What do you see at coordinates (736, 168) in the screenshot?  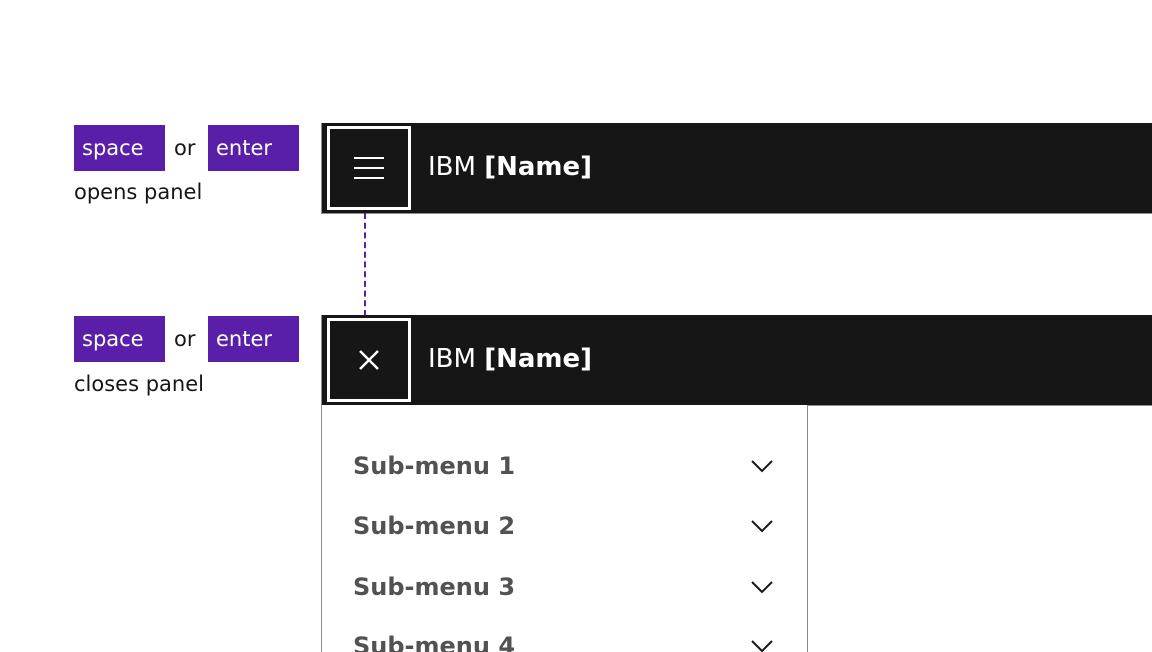 I see `ui-shell-header-collapsed: IBM [Name]` at bounding box center [736, 168].